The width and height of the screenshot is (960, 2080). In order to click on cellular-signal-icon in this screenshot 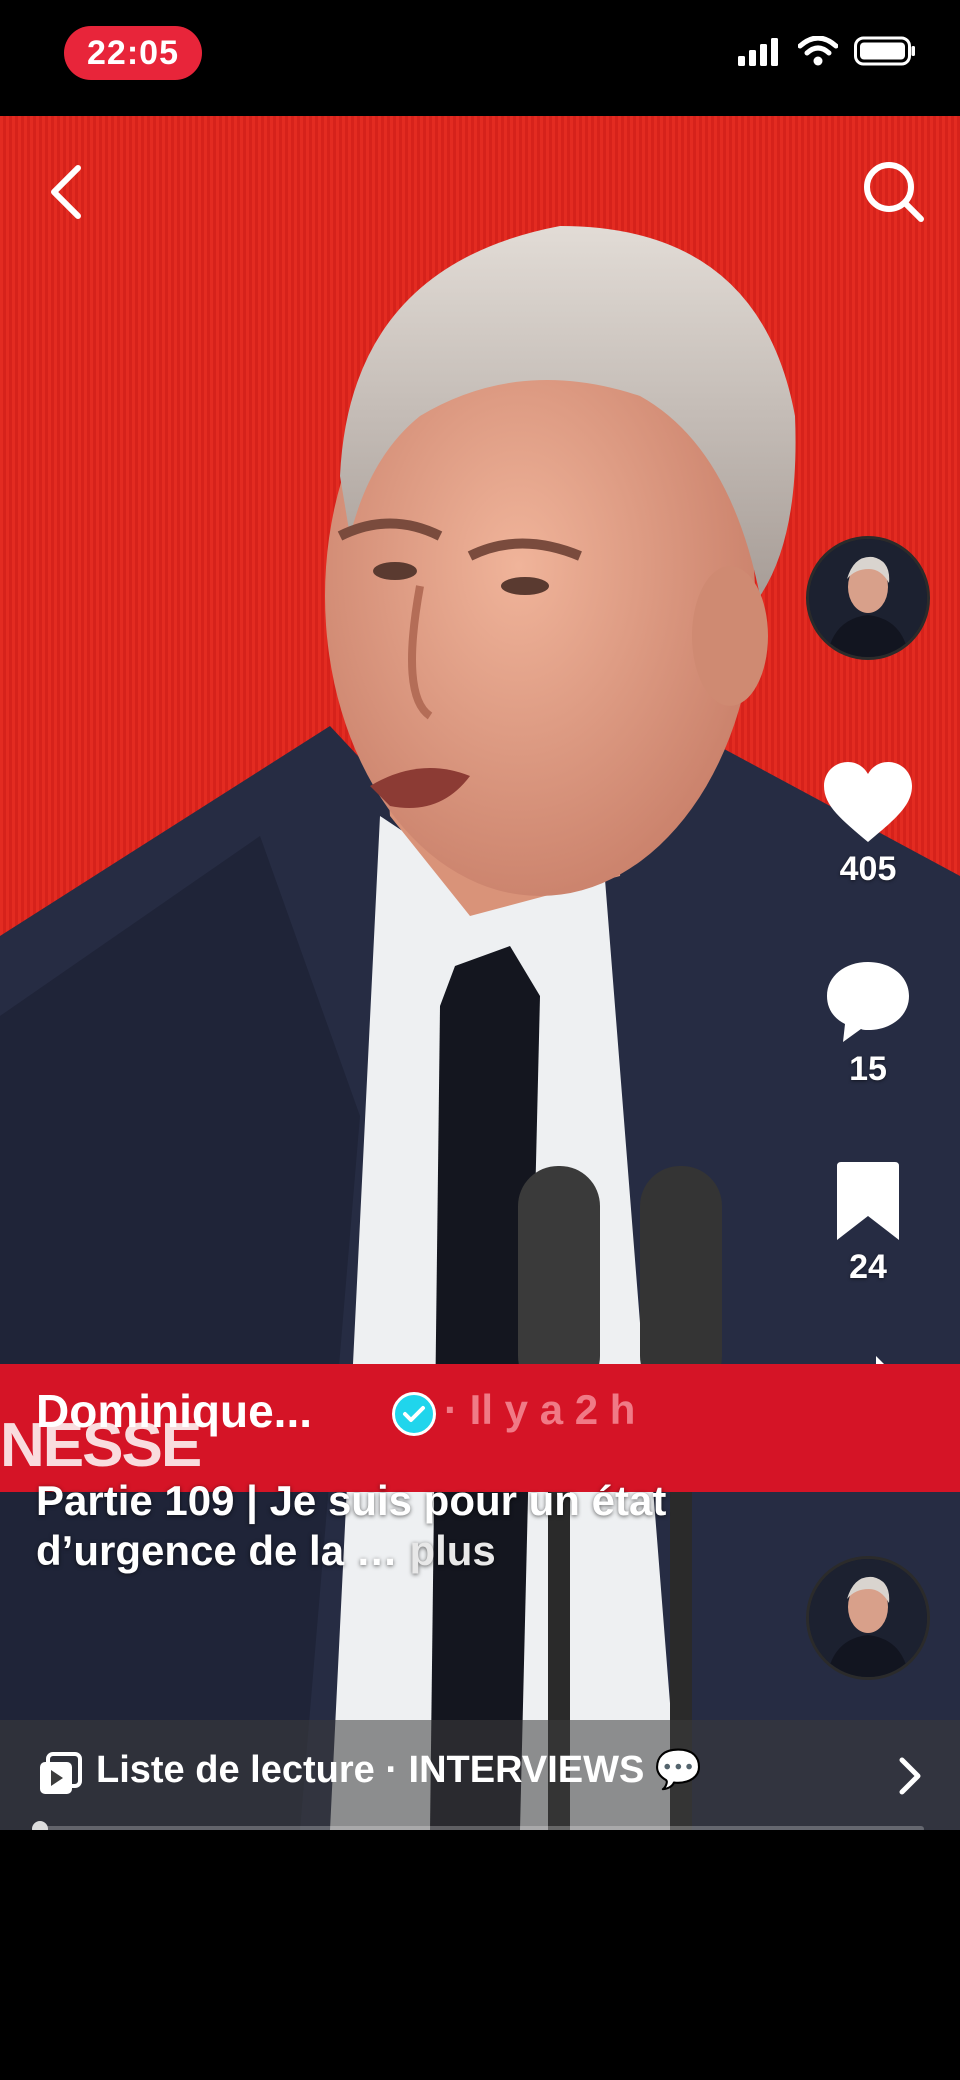, I will do `click(758, 52)`.